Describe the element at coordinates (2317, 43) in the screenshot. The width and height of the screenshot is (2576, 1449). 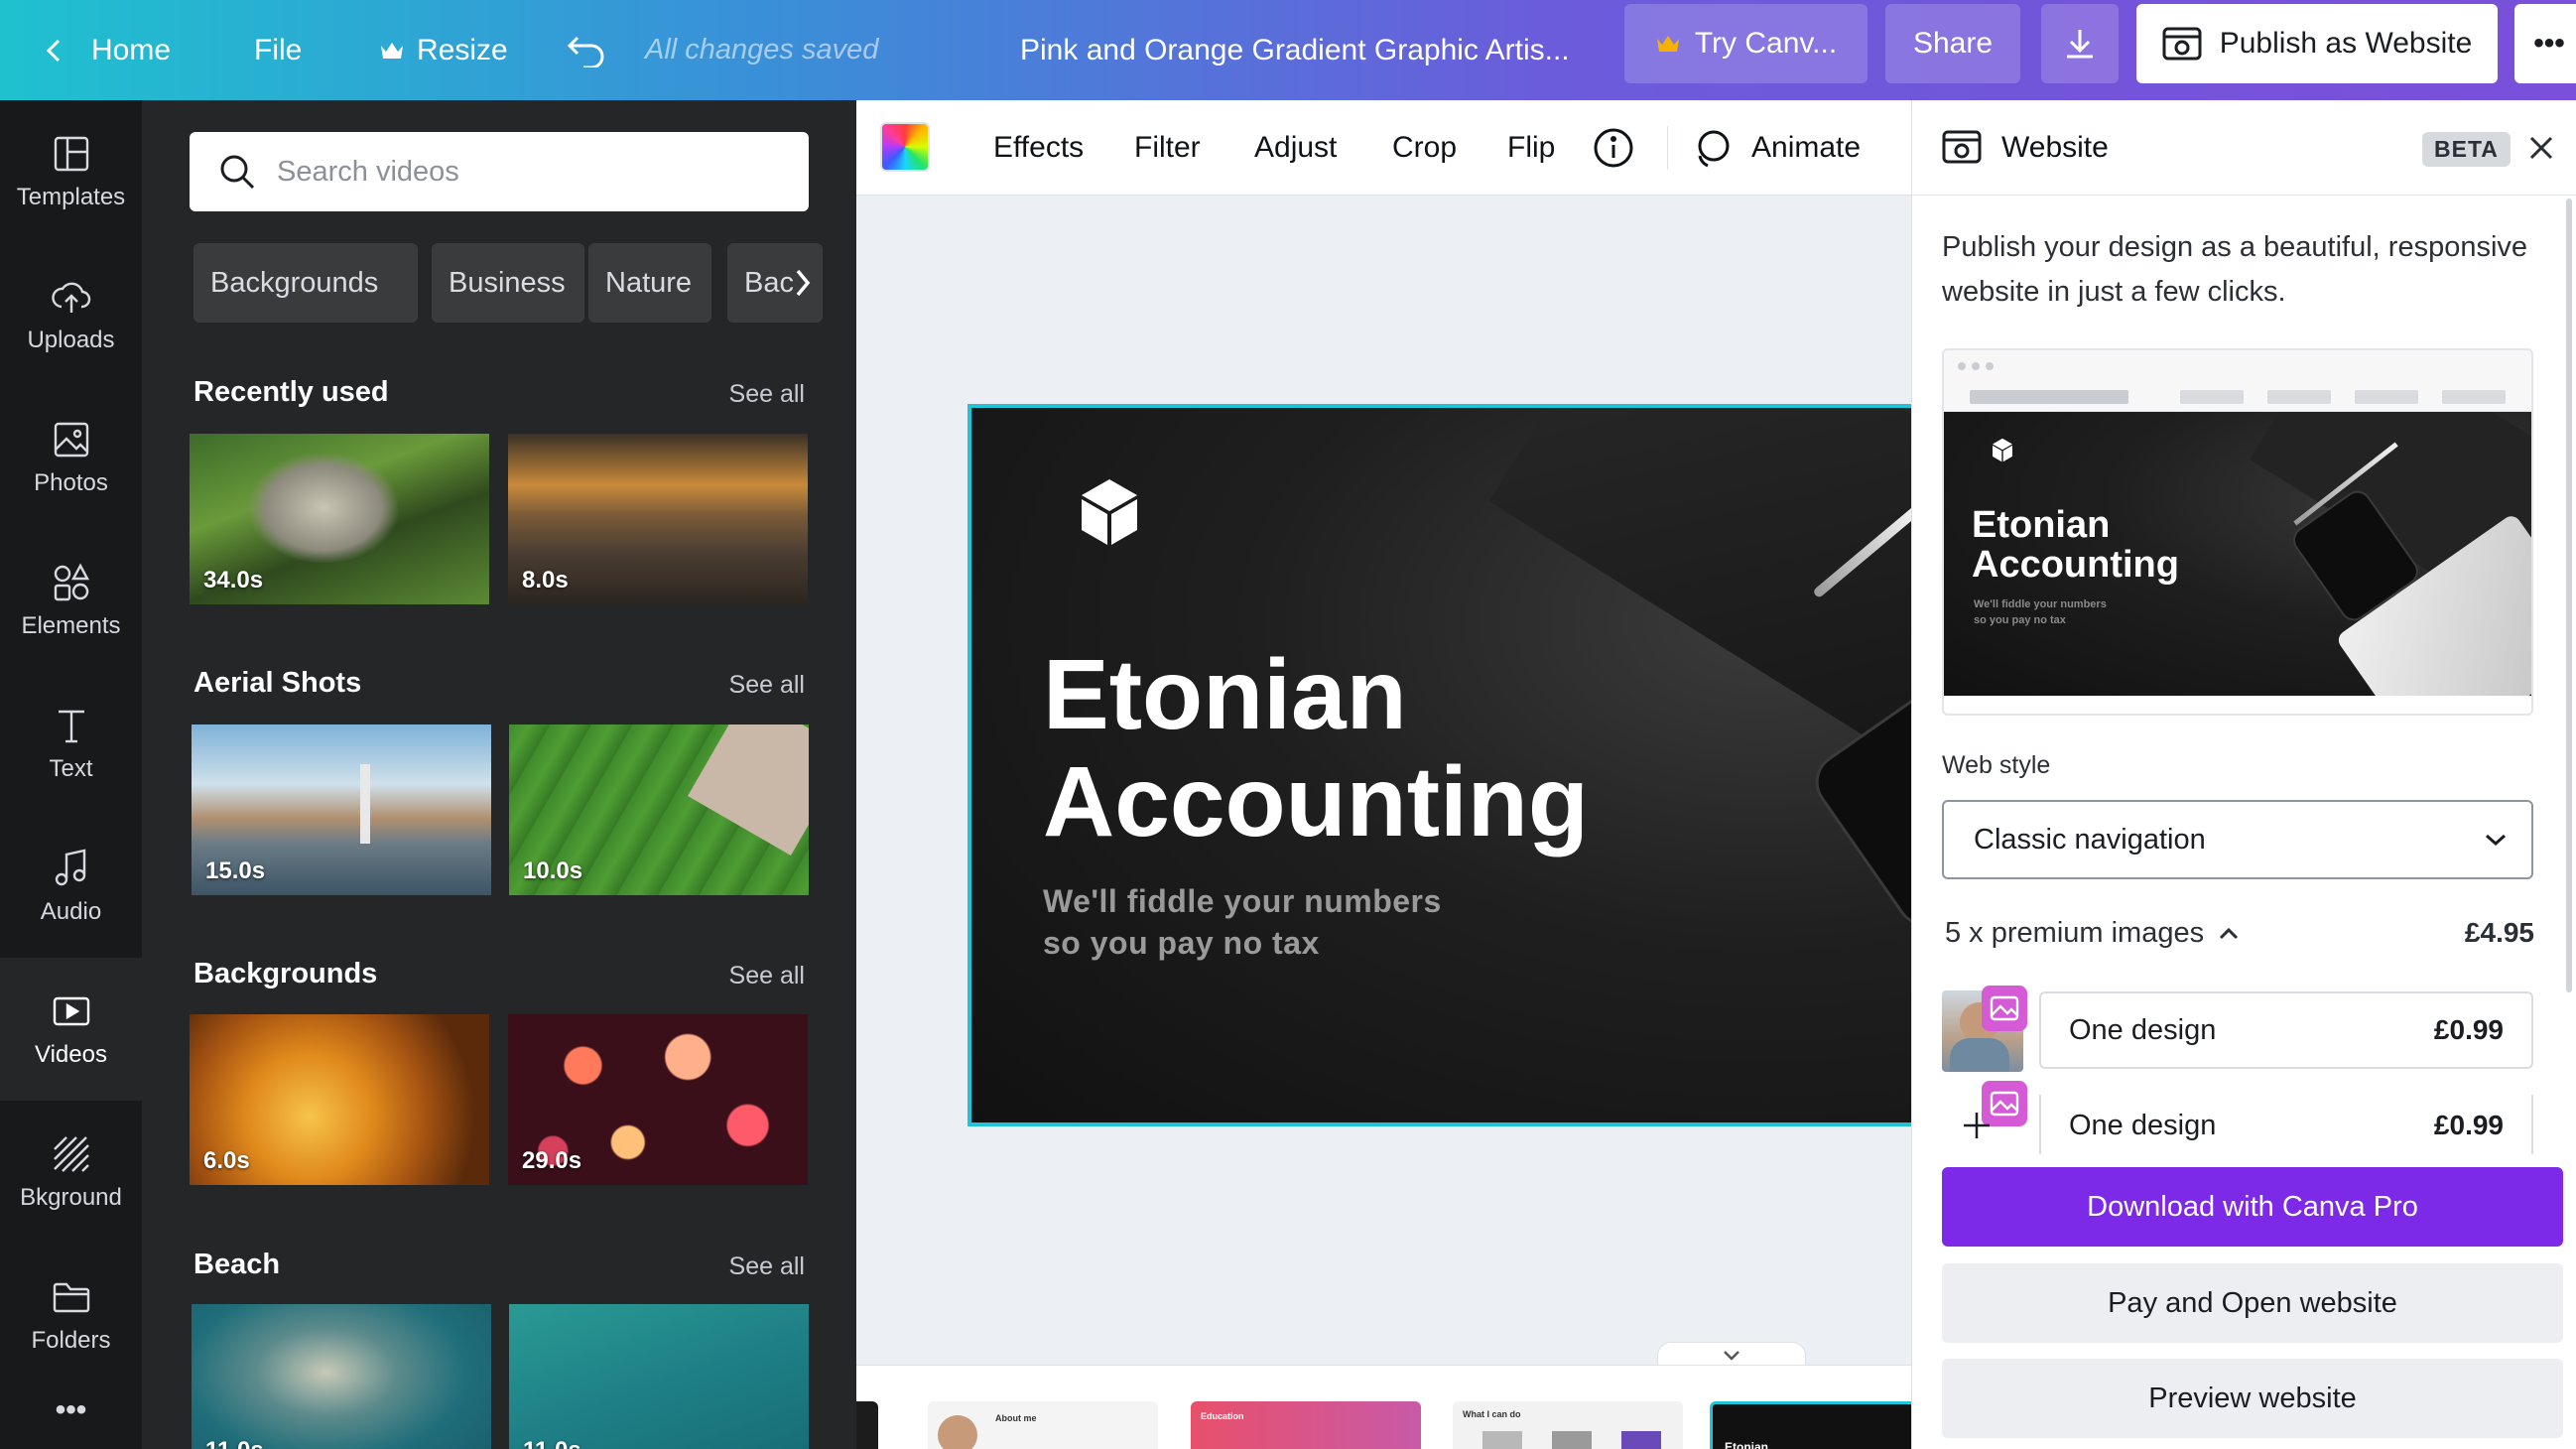
I see `publish-as-website-button: Publish as Website` at that location.